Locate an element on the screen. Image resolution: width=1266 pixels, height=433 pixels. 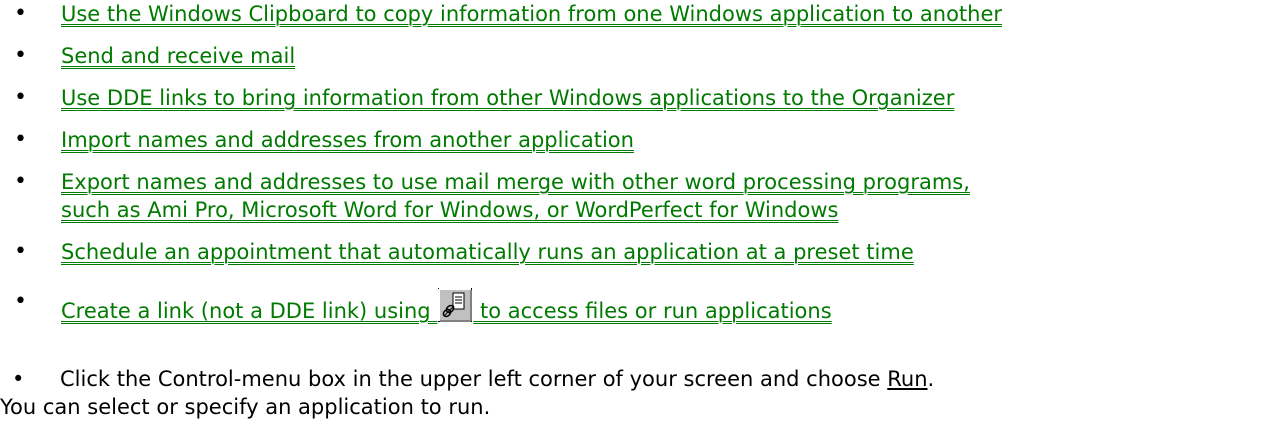
run-command-label: Run is located at coordinates (907, 379).